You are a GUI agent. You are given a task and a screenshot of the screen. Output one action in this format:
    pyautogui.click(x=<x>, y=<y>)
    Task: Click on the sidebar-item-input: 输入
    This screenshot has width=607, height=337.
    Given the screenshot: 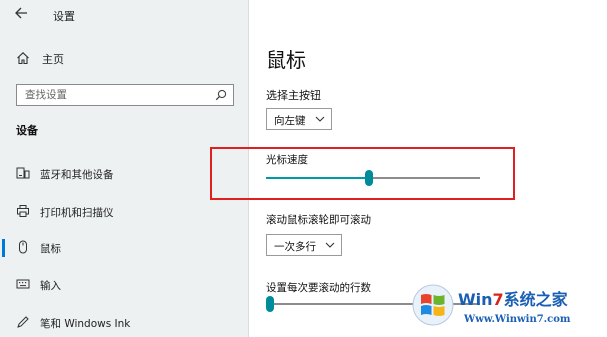 What is the action you would take?
    pyautogui.click(x=124, y=285)
    